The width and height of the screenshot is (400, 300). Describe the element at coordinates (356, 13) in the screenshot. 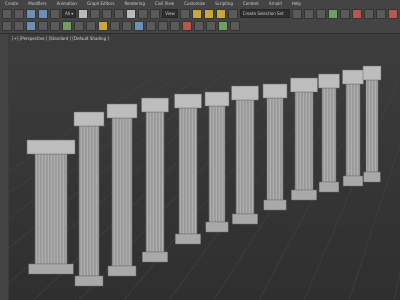

I see `material-editor-icon` at that location.